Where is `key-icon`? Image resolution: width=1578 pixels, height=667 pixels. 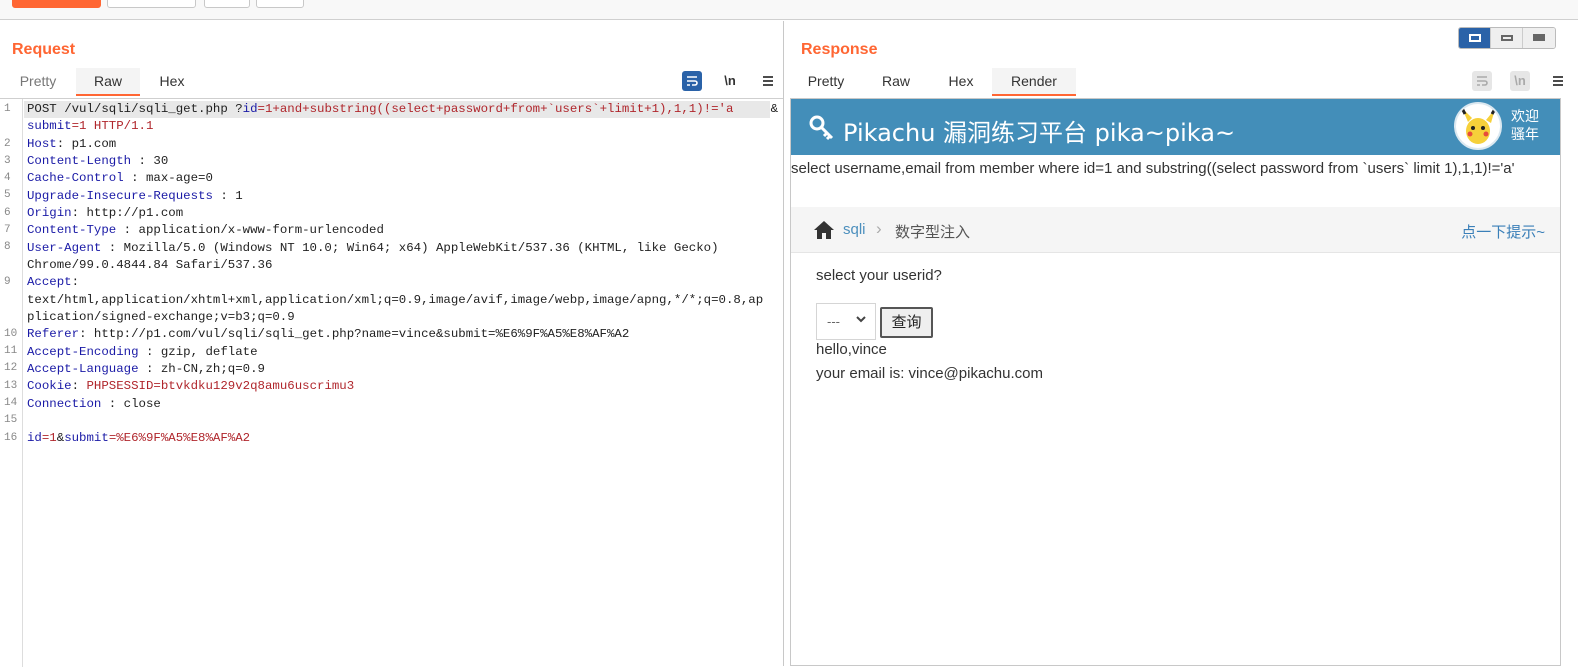
key-icon is located at coordinates (821, 128).